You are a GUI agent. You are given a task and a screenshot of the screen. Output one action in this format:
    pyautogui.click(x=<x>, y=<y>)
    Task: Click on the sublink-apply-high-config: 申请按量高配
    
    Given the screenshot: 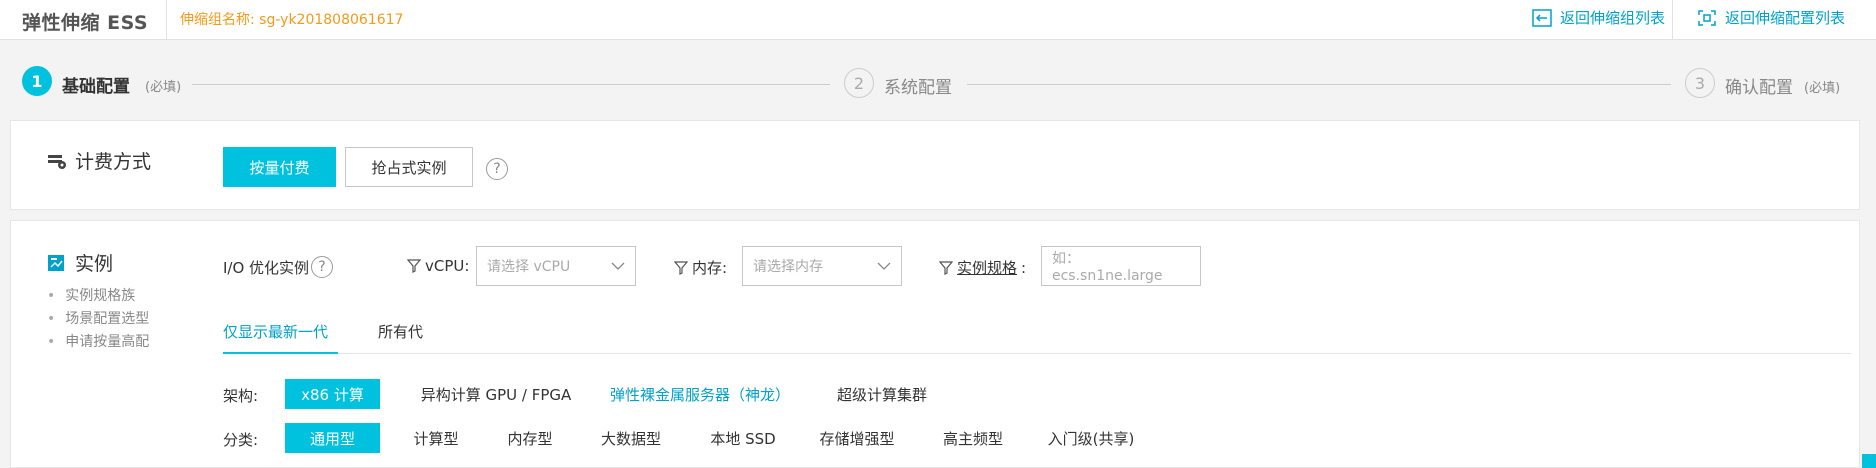 What is the action you would take?
    pyautogui.click(x=98, y=342)
    